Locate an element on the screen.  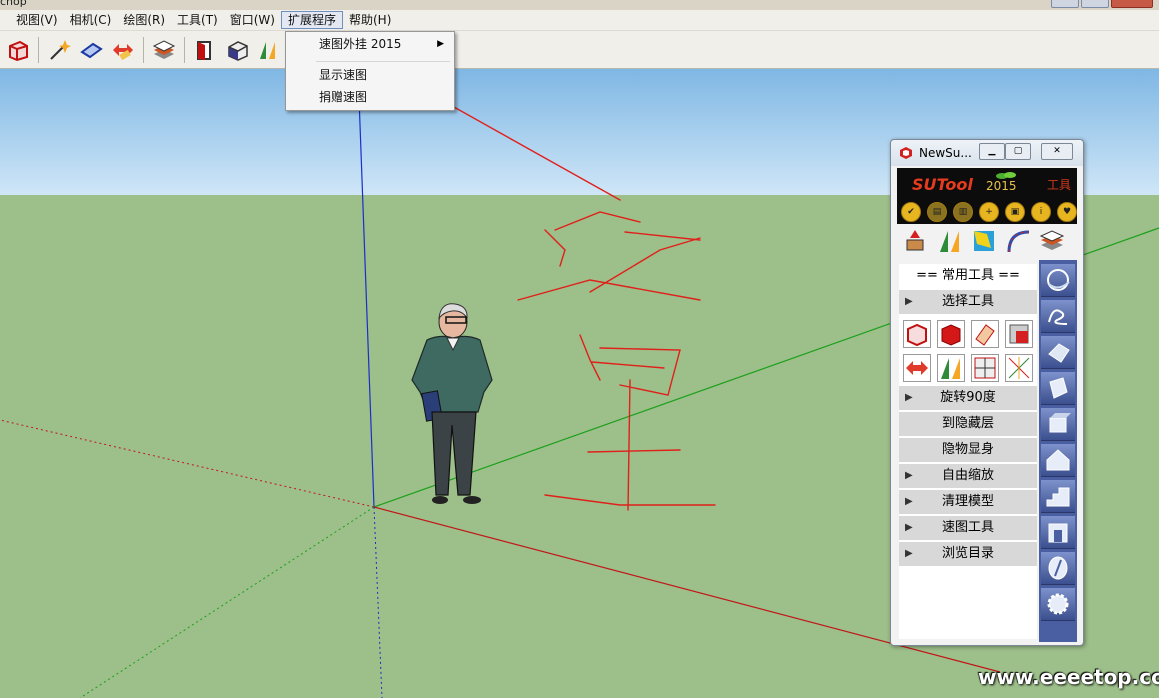
side-tool-strip is located at coordinates (1058, 451).